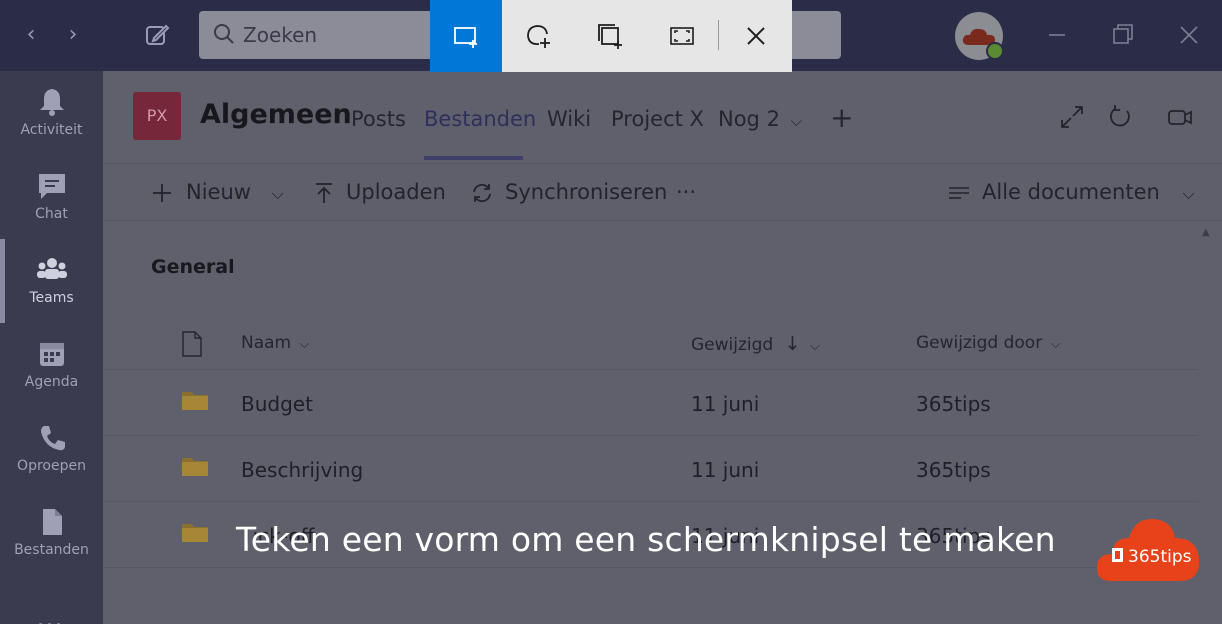 This screenshot has height=624, width=1222. I want to click on column-header-name-label: Naam, so click(266, 343).